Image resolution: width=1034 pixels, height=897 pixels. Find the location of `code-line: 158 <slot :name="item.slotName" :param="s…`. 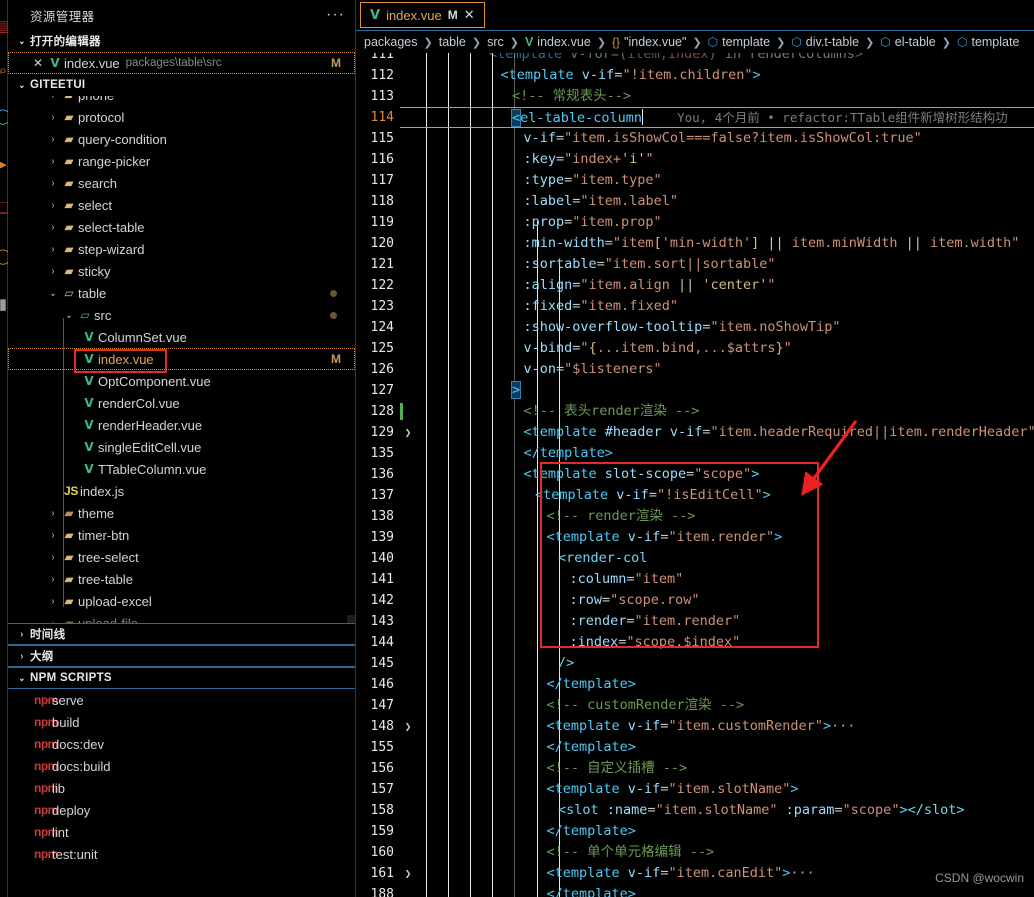

code-line: 158 <slot :name="item.slotName" :param="s… is located at coordinates (695, 810).